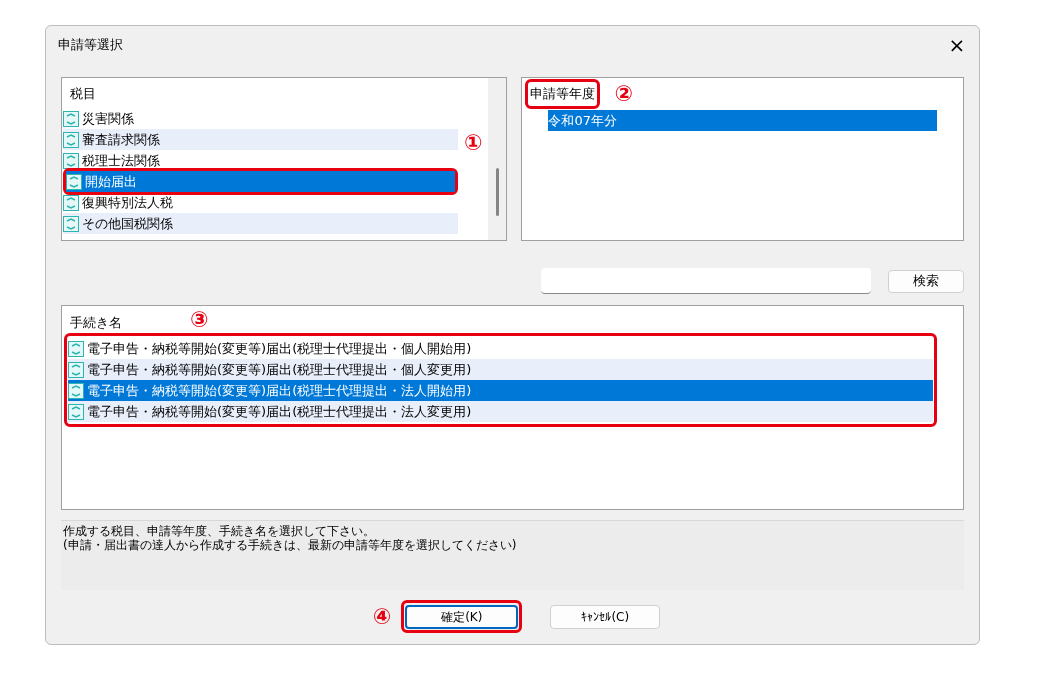 This screenshot has height=676, width=1043. I want to click on search-field, so click(706, 281).